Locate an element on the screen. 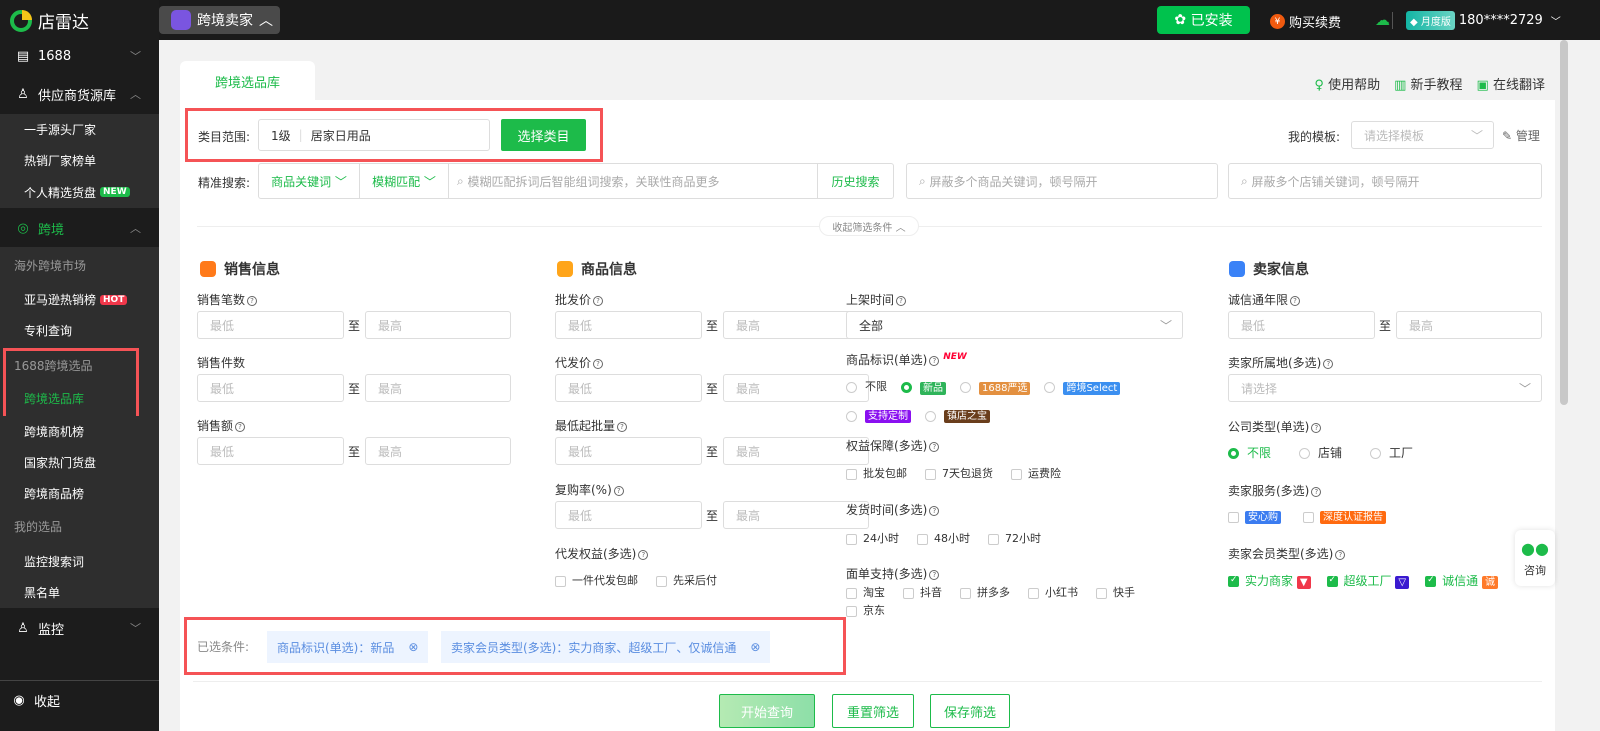 The image size is (1600, 731). app-switcher: 跨境卖家 ︿ is located at coordinates (219, 20).